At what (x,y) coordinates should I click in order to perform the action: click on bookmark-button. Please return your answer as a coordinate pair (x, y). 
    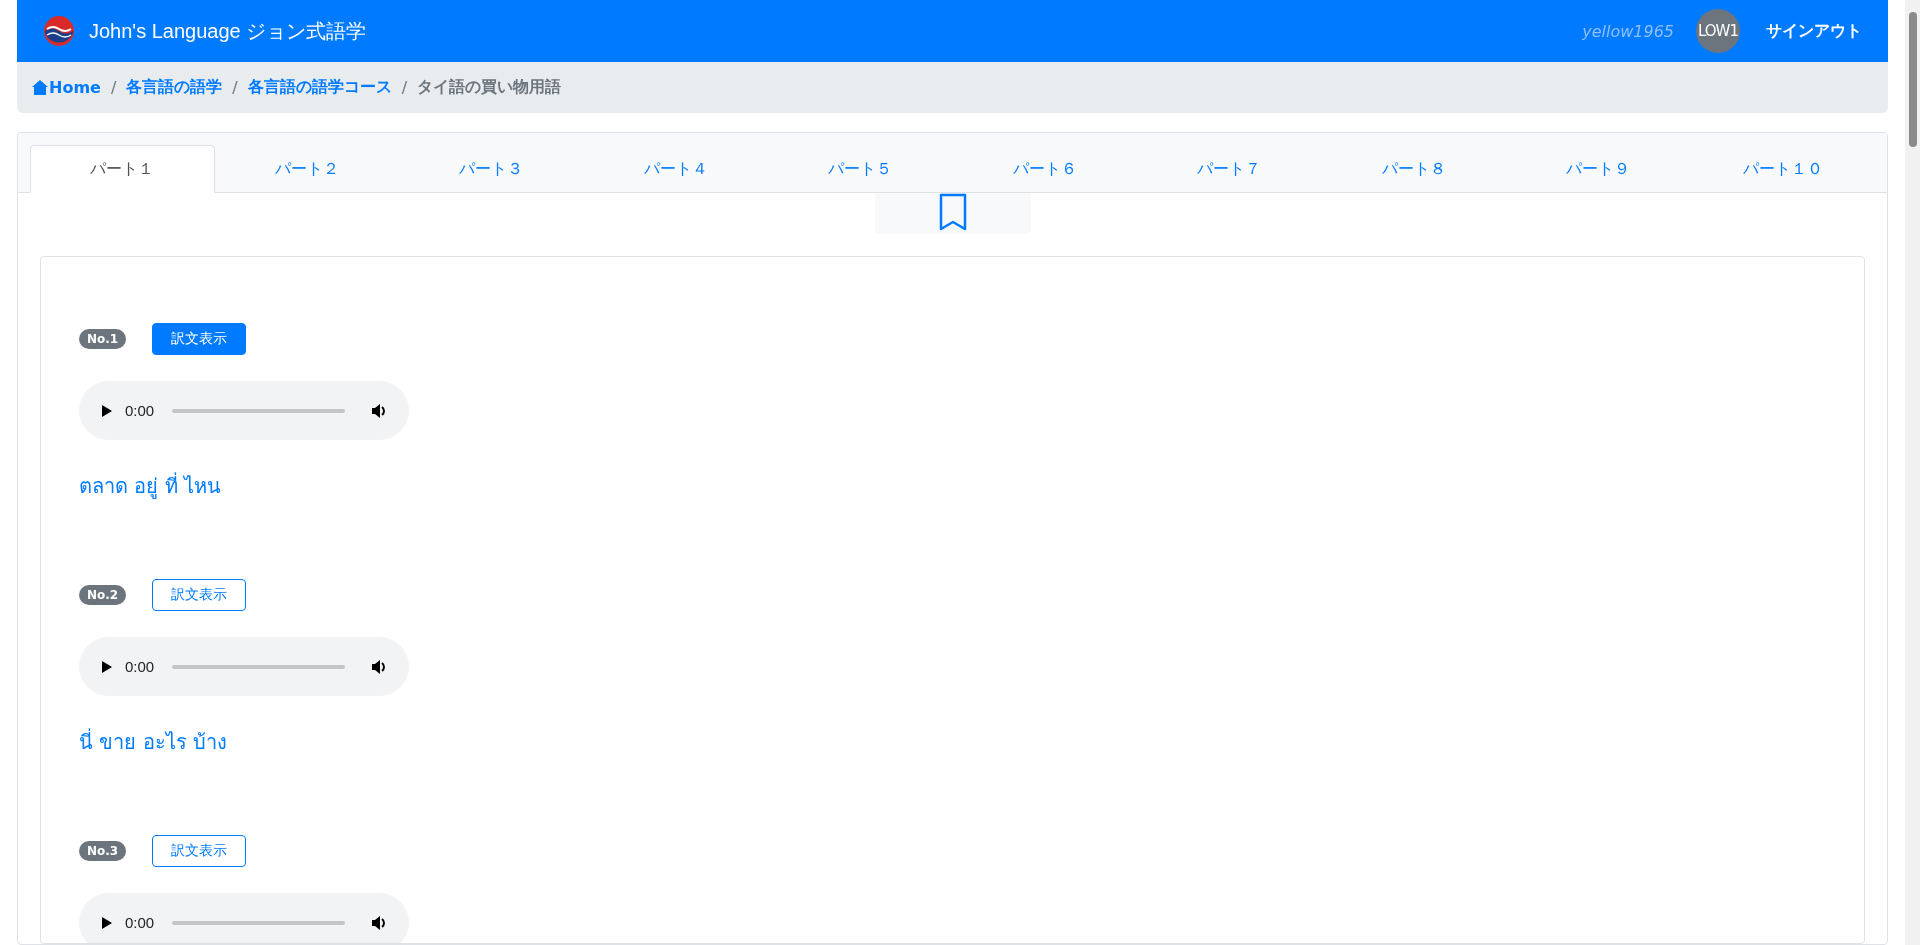
    Looking at the image, I should click on (952, 213).